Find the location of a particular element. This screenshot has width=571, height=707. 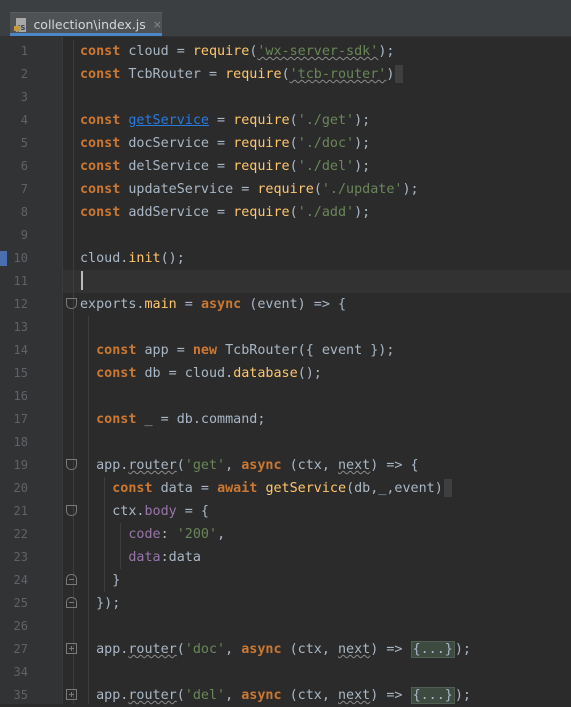

code-token: 'wx-server-sdk' is located at coordinates (318, 51).